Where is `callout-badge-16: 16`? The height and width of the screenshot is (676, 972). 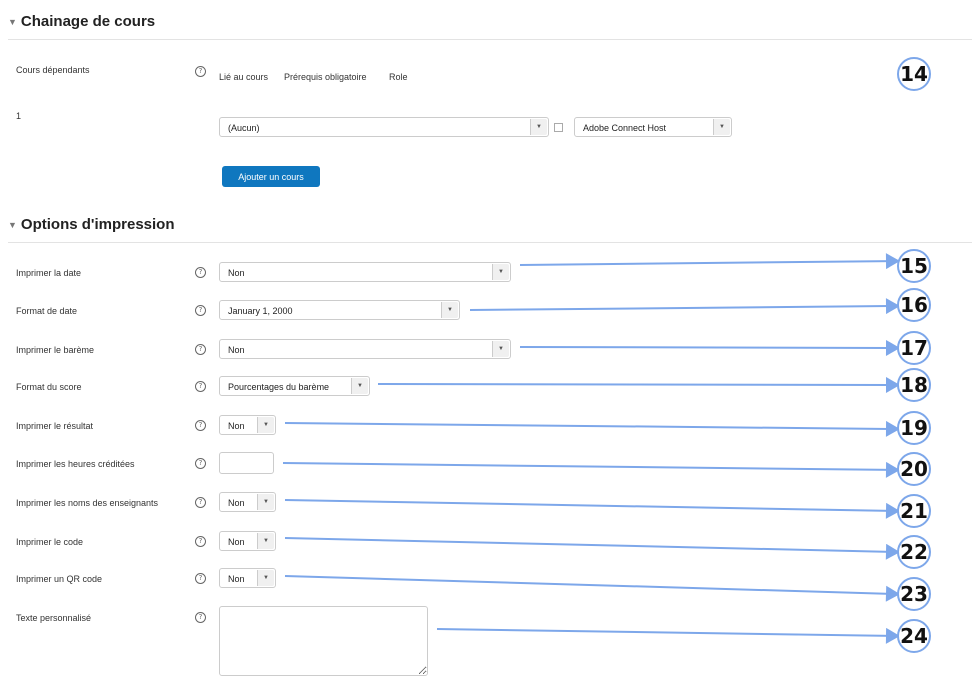
callout-badge-16: 16 is located at coordinates (914, 305).